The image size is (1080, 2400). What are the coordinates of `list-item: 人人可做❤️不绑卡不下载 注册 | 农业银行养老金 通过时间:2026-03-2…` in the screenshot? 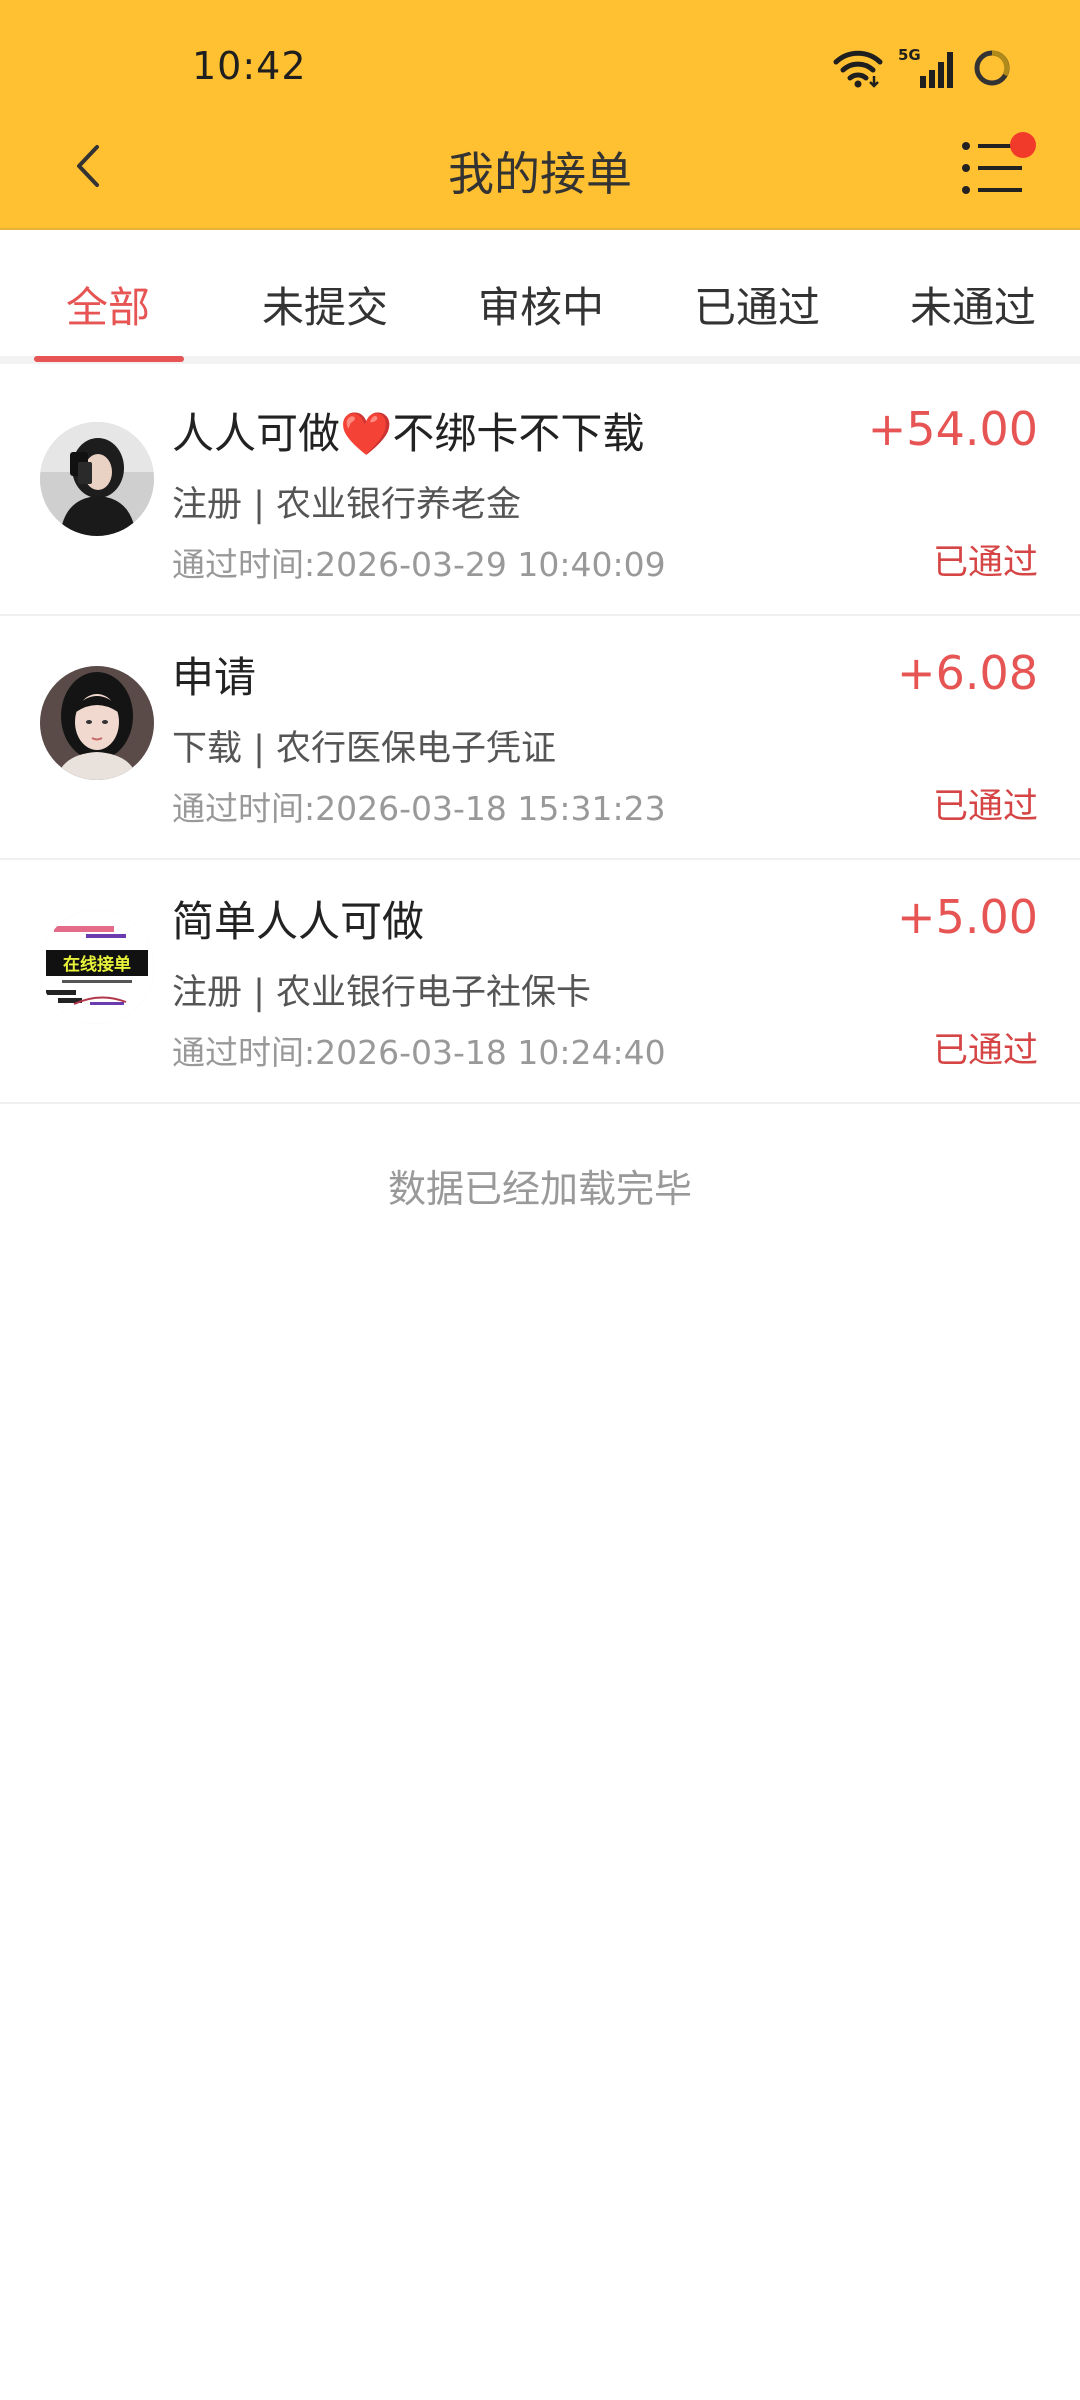 It's located at (540, 494).